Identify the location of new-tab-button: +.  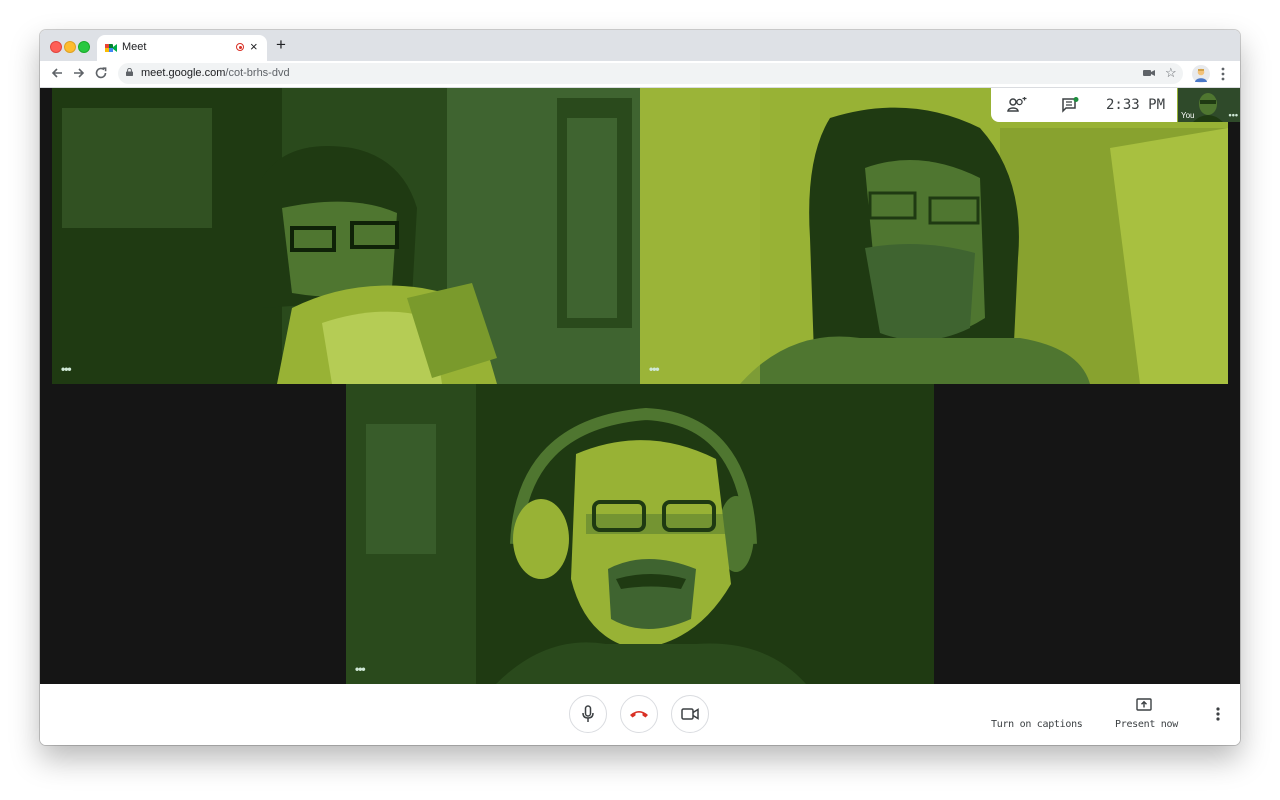
(281, 45).